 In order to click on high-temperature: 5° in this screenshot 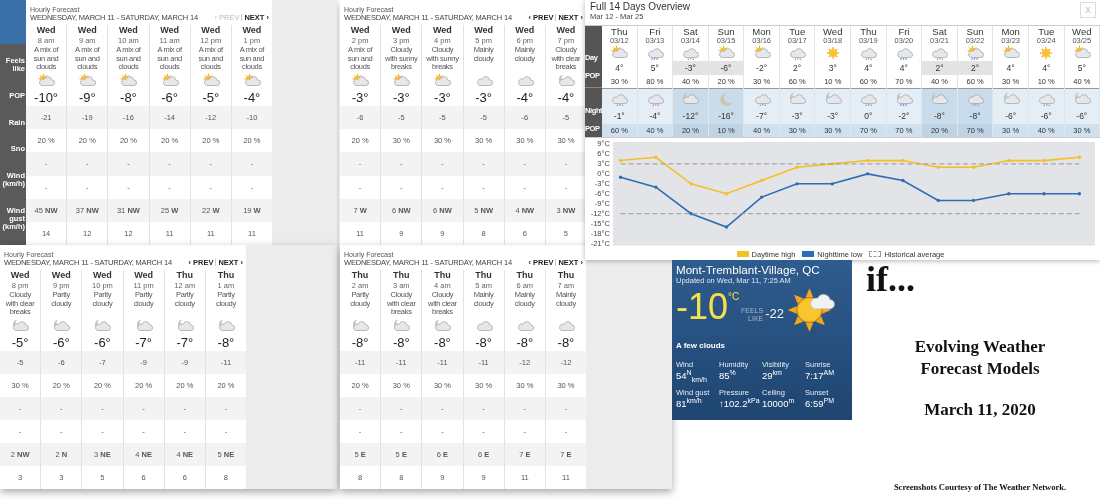, I will do `click(654, 67)`.